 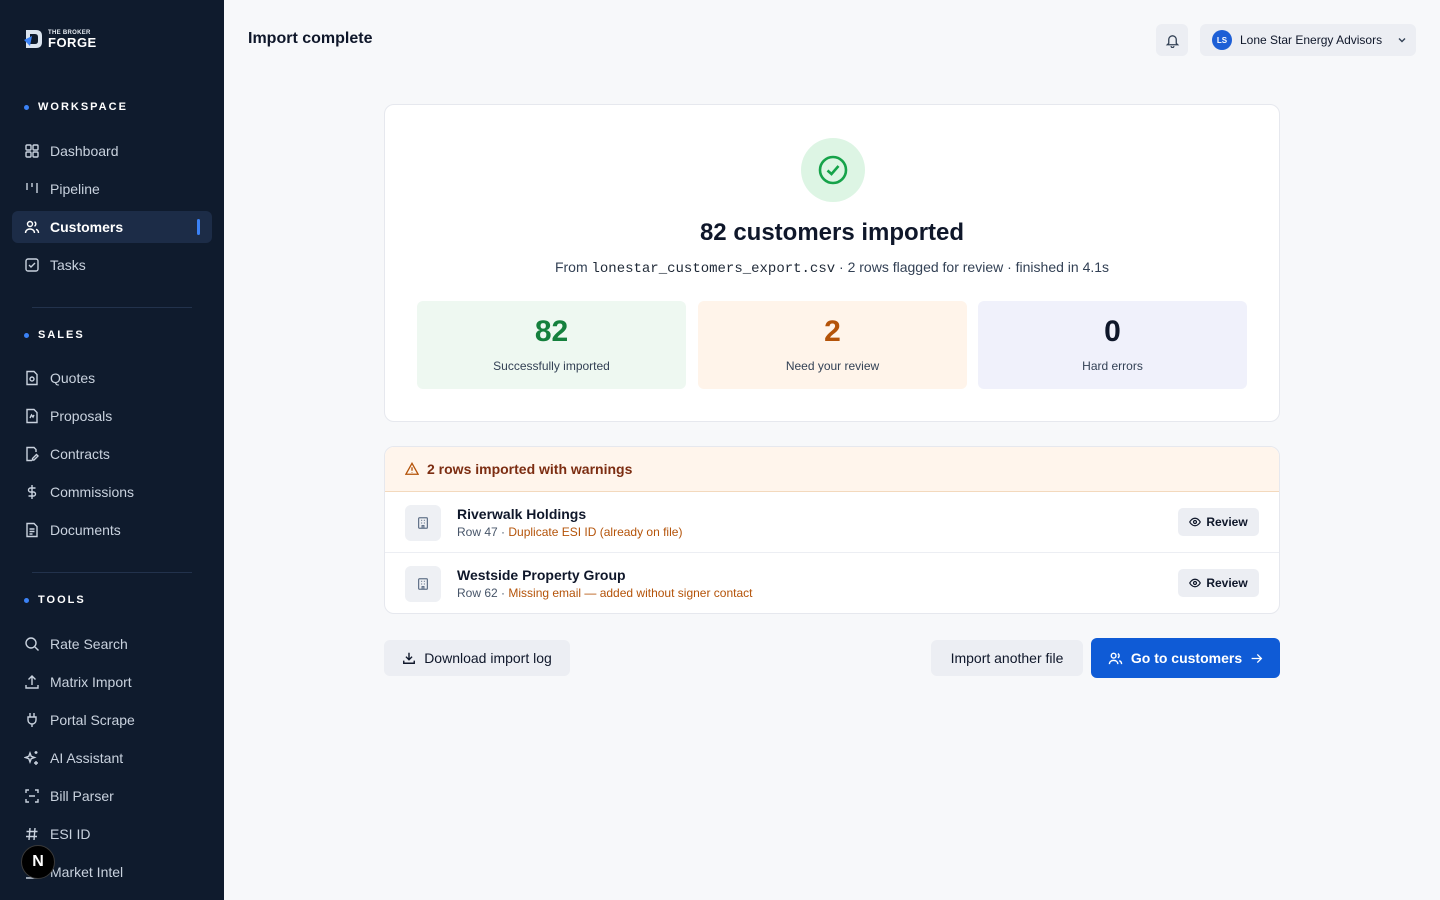 What do you see at coordinates (73, 378) in the screenshot?
I see `sidebar-item-label: Quotes` at bounding box center [73, 378].